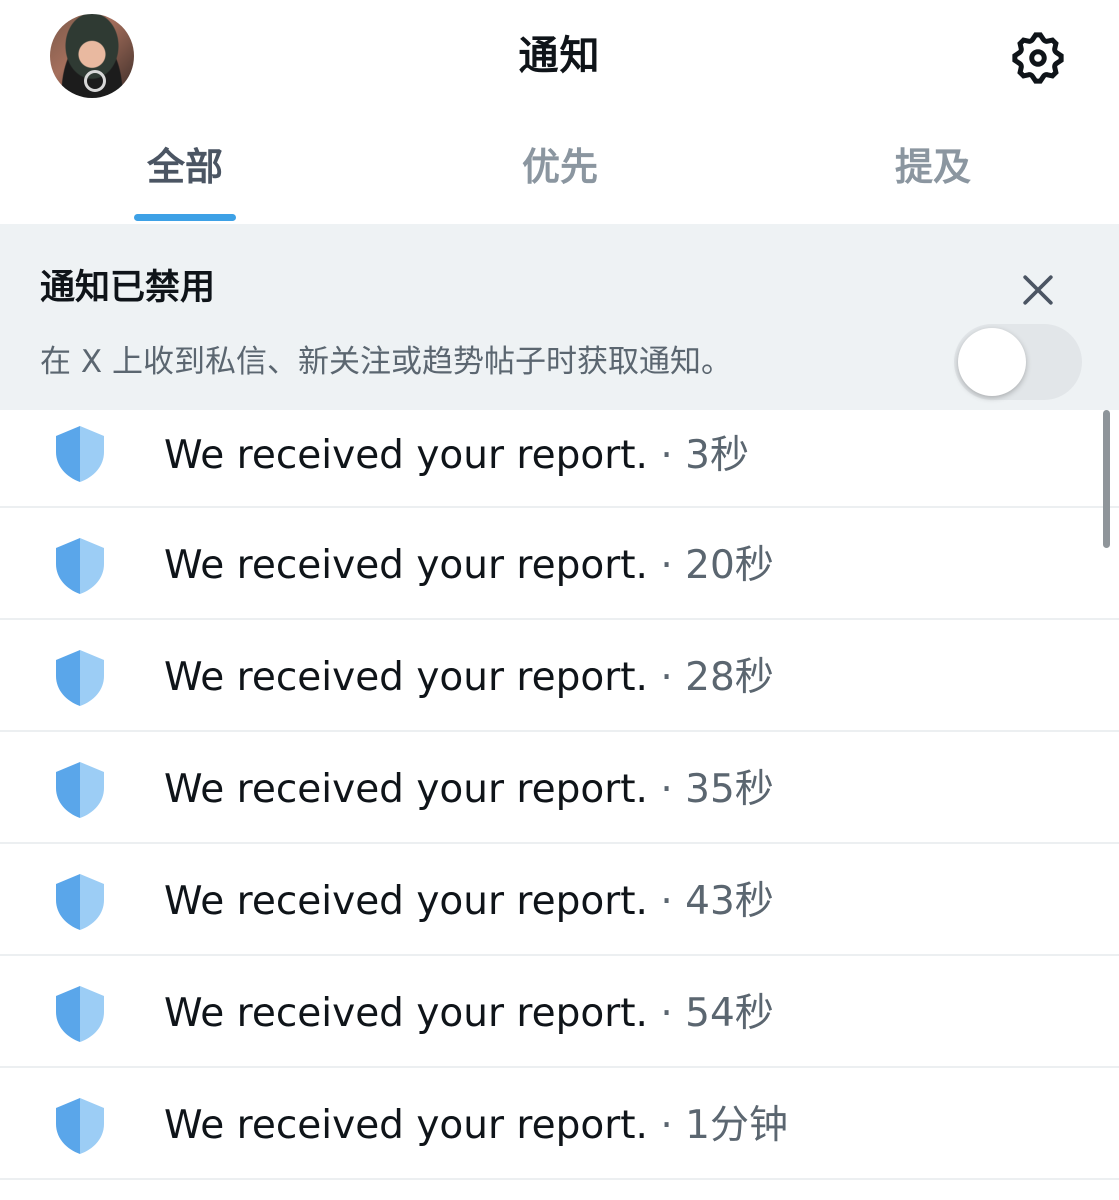  I want to click on notification-text: We received your report. · 1分钟, so click(476, 1126).